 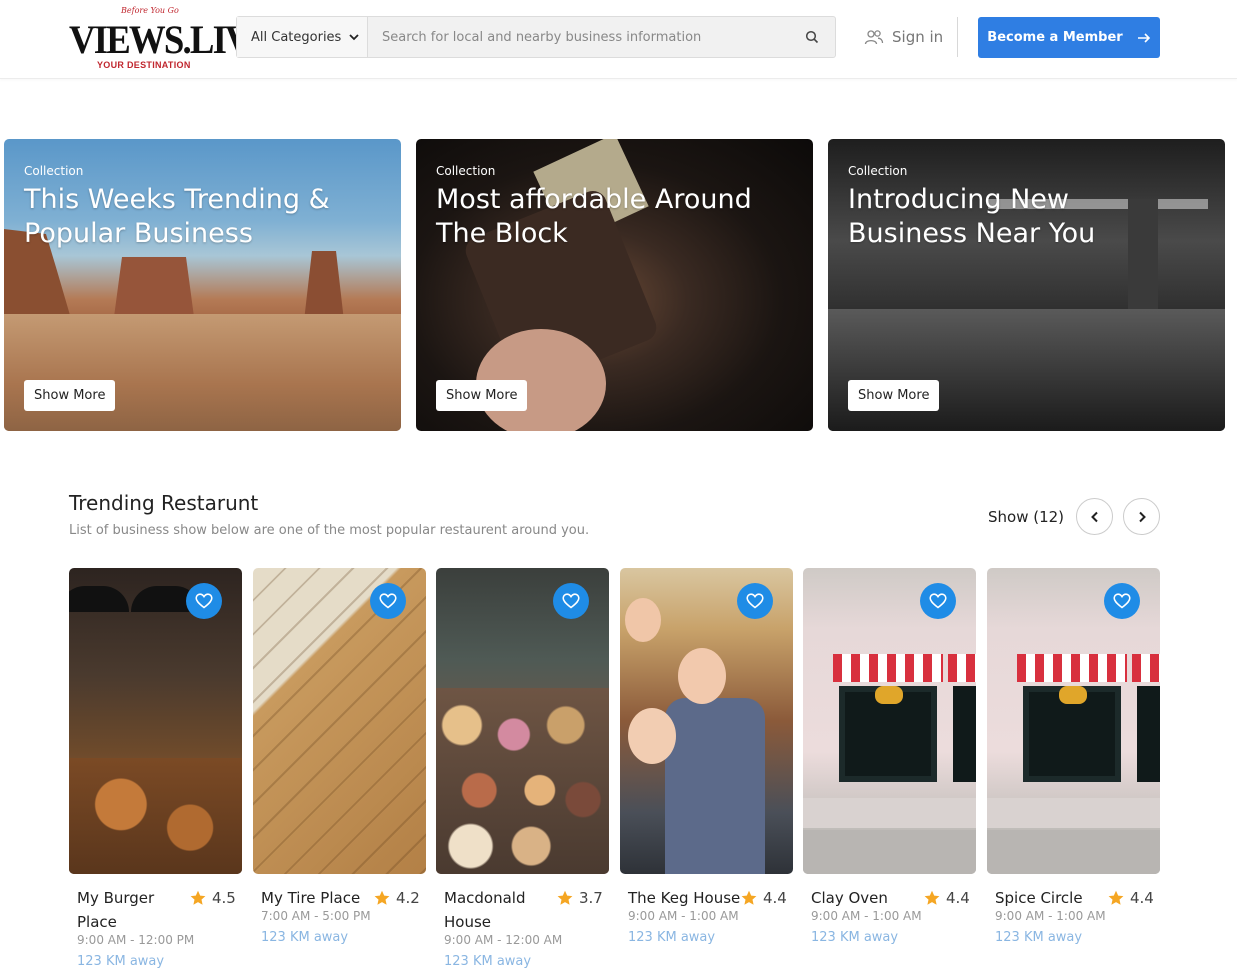 I want to click on rating-value: 3.7, so click(x=591, y=898).